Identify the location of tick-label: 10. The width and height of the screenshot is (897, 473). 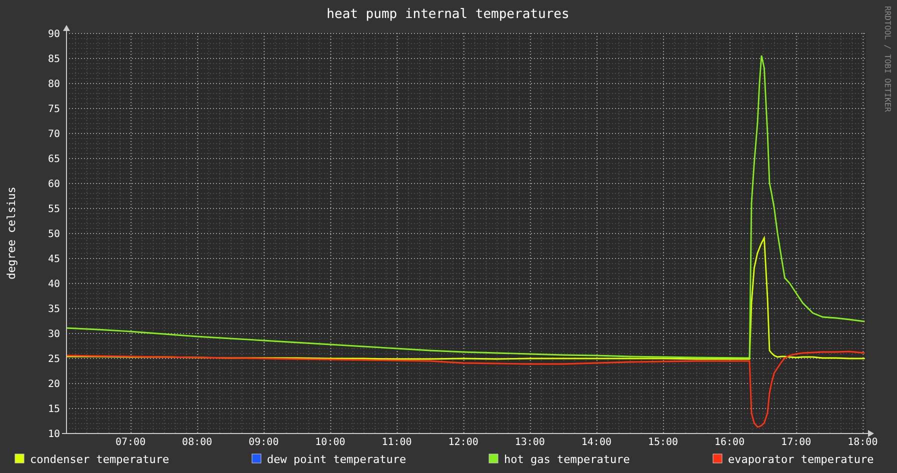
(54, 434).